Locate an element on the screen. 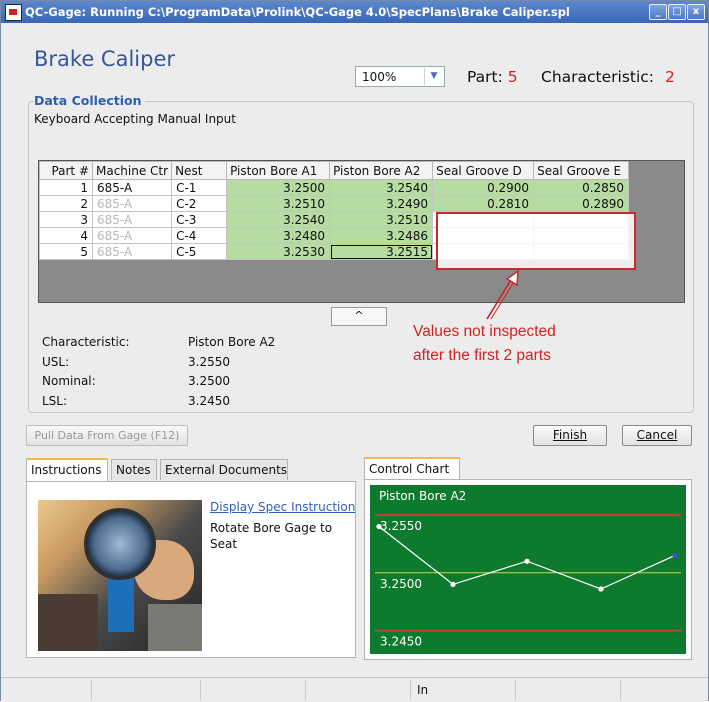  spec-characteristic-value: Piston Bore A2 is located at coordinates (232, 342).